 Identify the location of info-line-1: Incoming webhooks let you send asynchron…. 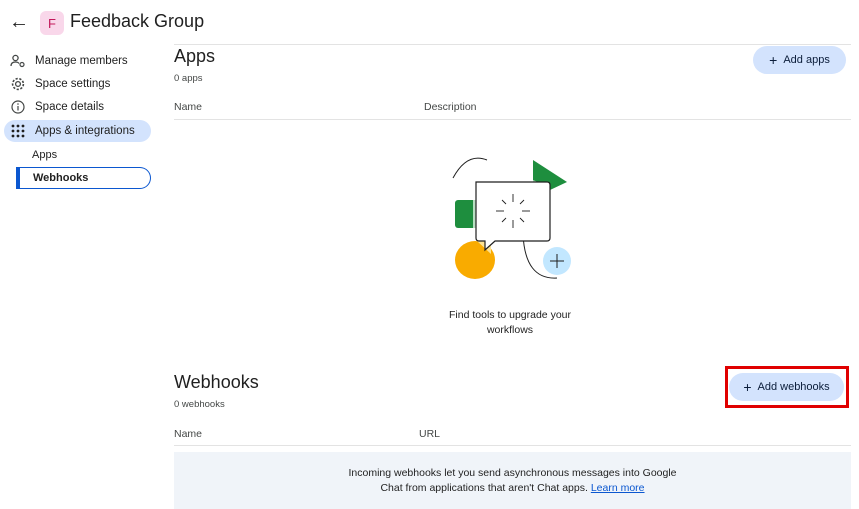
(512, 473).